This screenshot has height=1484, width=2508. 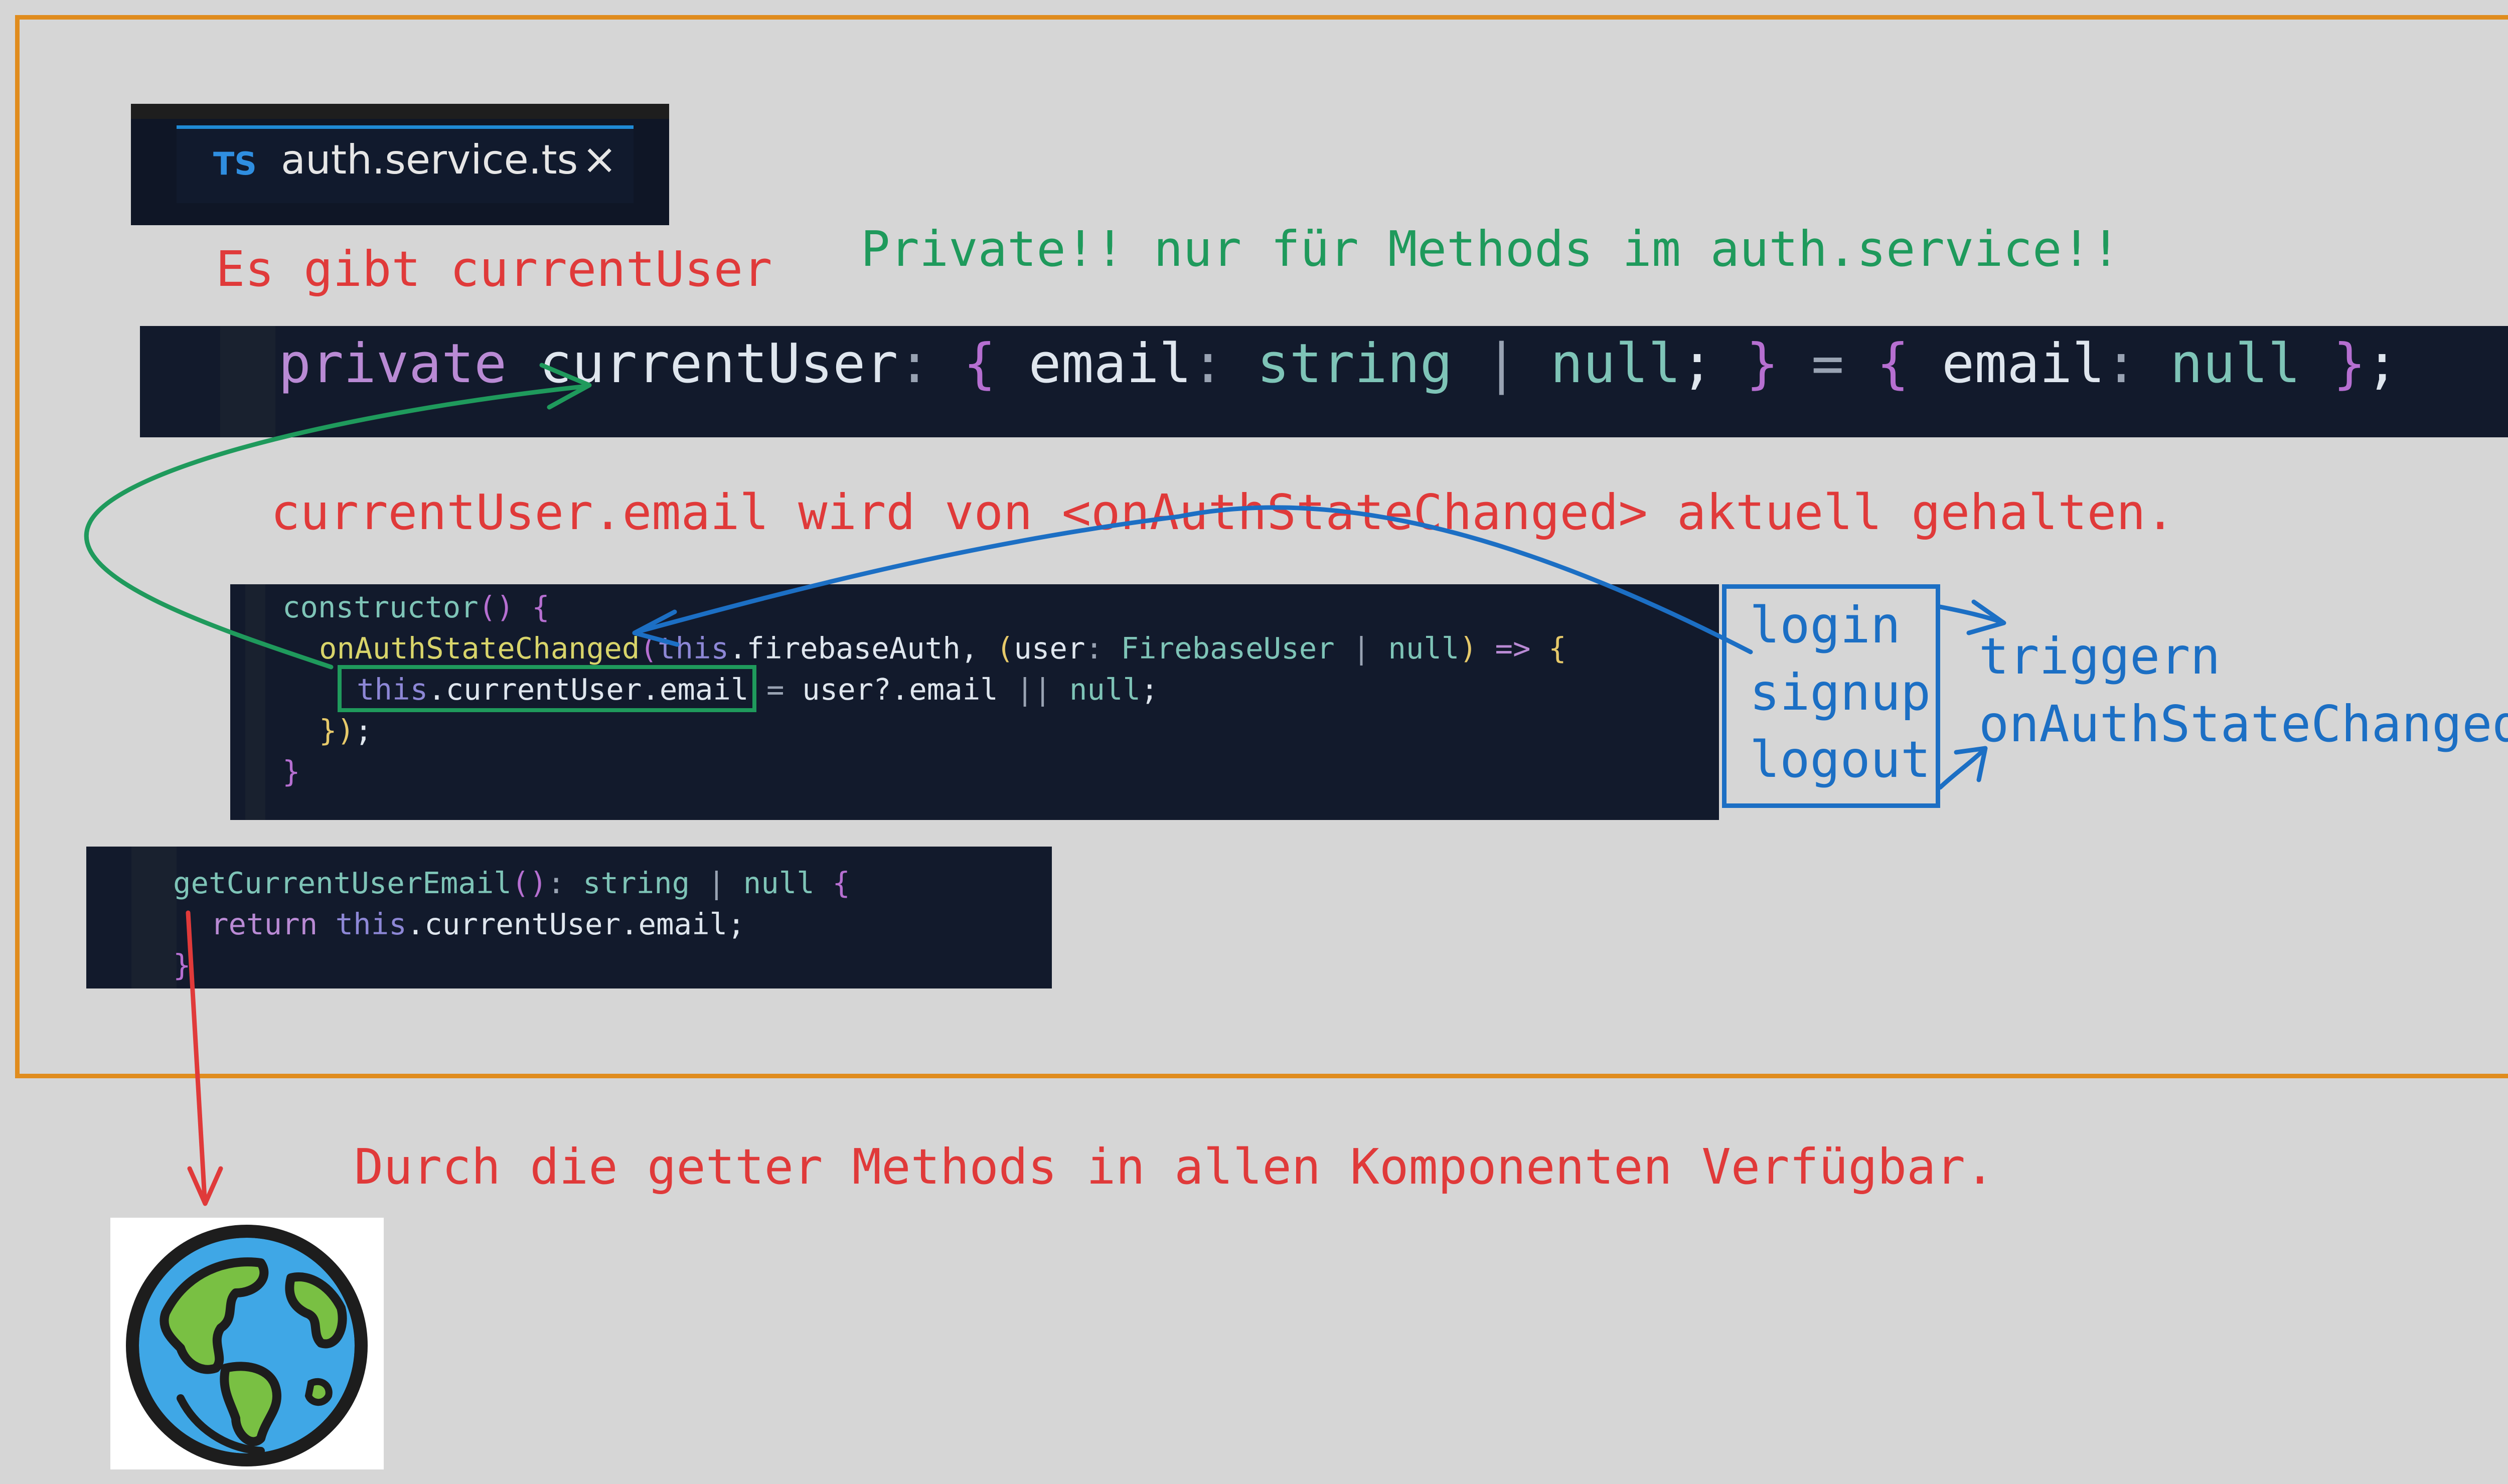 What do you see at coordinates (430, 159) in the screenshot?
I see `tab-file-name: auth.service.ts` at bounding box center [430, 159].